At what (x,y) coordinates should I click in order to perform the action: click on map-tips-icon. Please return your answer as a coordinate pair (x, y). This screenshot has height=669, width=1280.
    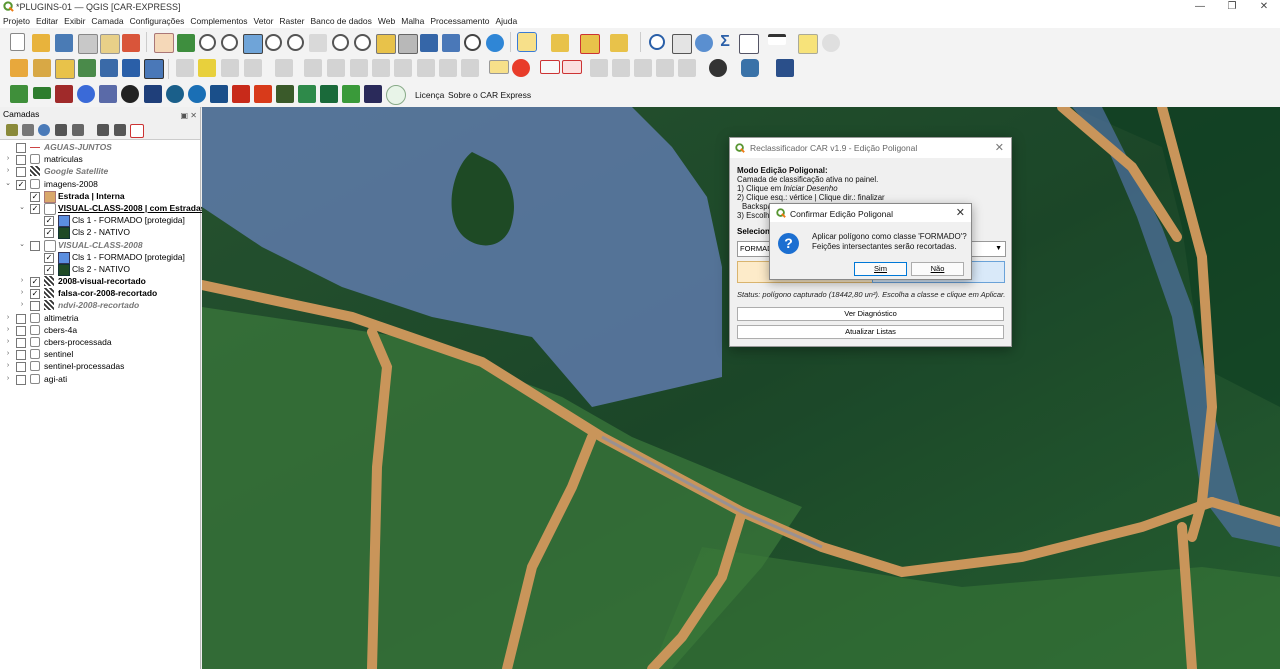
    Looking at the image, I should click on (808, 44).